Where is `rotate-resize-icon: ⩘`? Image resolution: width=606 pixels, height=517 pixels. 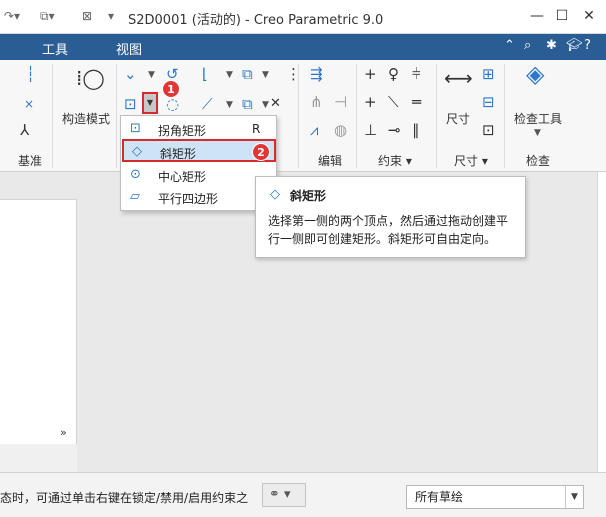 rotate-resize-icon: ⩘ is located at coordinates (314, 130).